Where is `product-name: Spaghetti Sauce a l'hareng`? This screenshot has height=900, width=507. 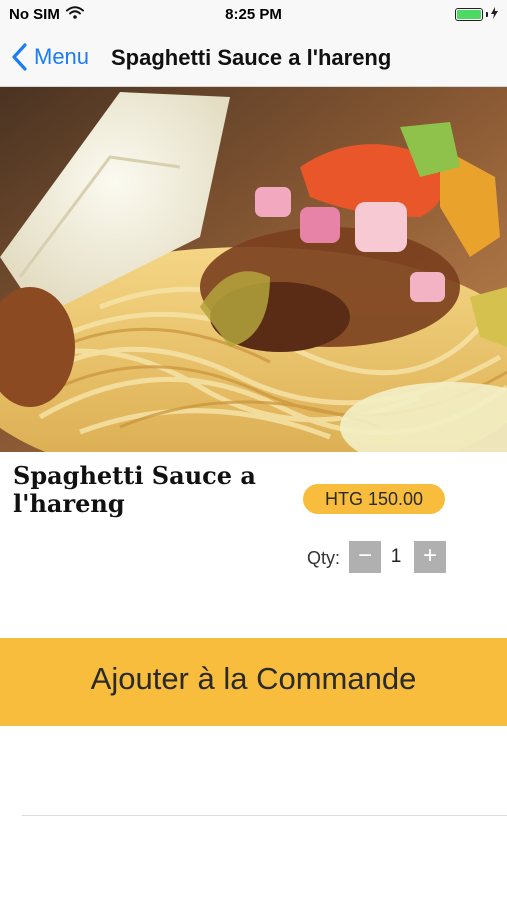
product-name: Spaghetti Sauce a l'hareng is located at coordinates (134, 489).